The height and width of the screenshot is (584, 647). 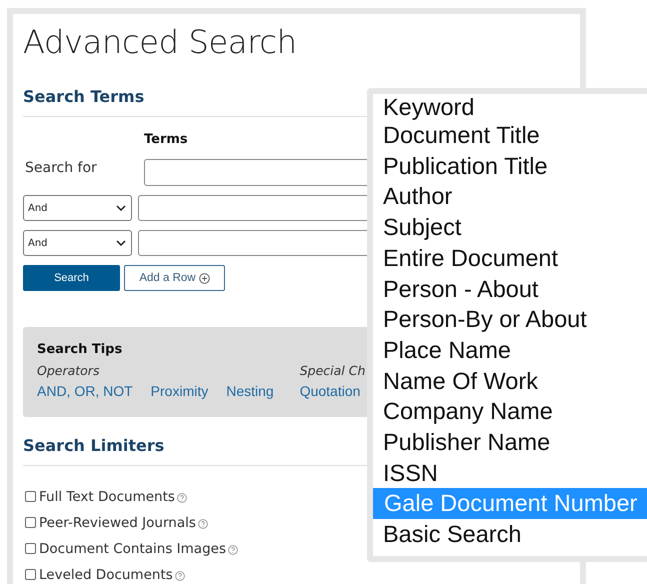 What do you see at coordinates (117, 522) in the screenshot?
I see `checkbox-label: Peer-Reviewed Journals` at bounding box center [117, 522].